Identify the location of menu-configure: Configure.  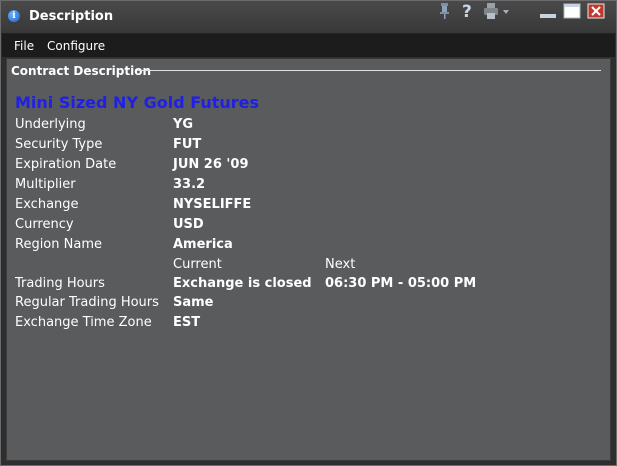
(76, 46).